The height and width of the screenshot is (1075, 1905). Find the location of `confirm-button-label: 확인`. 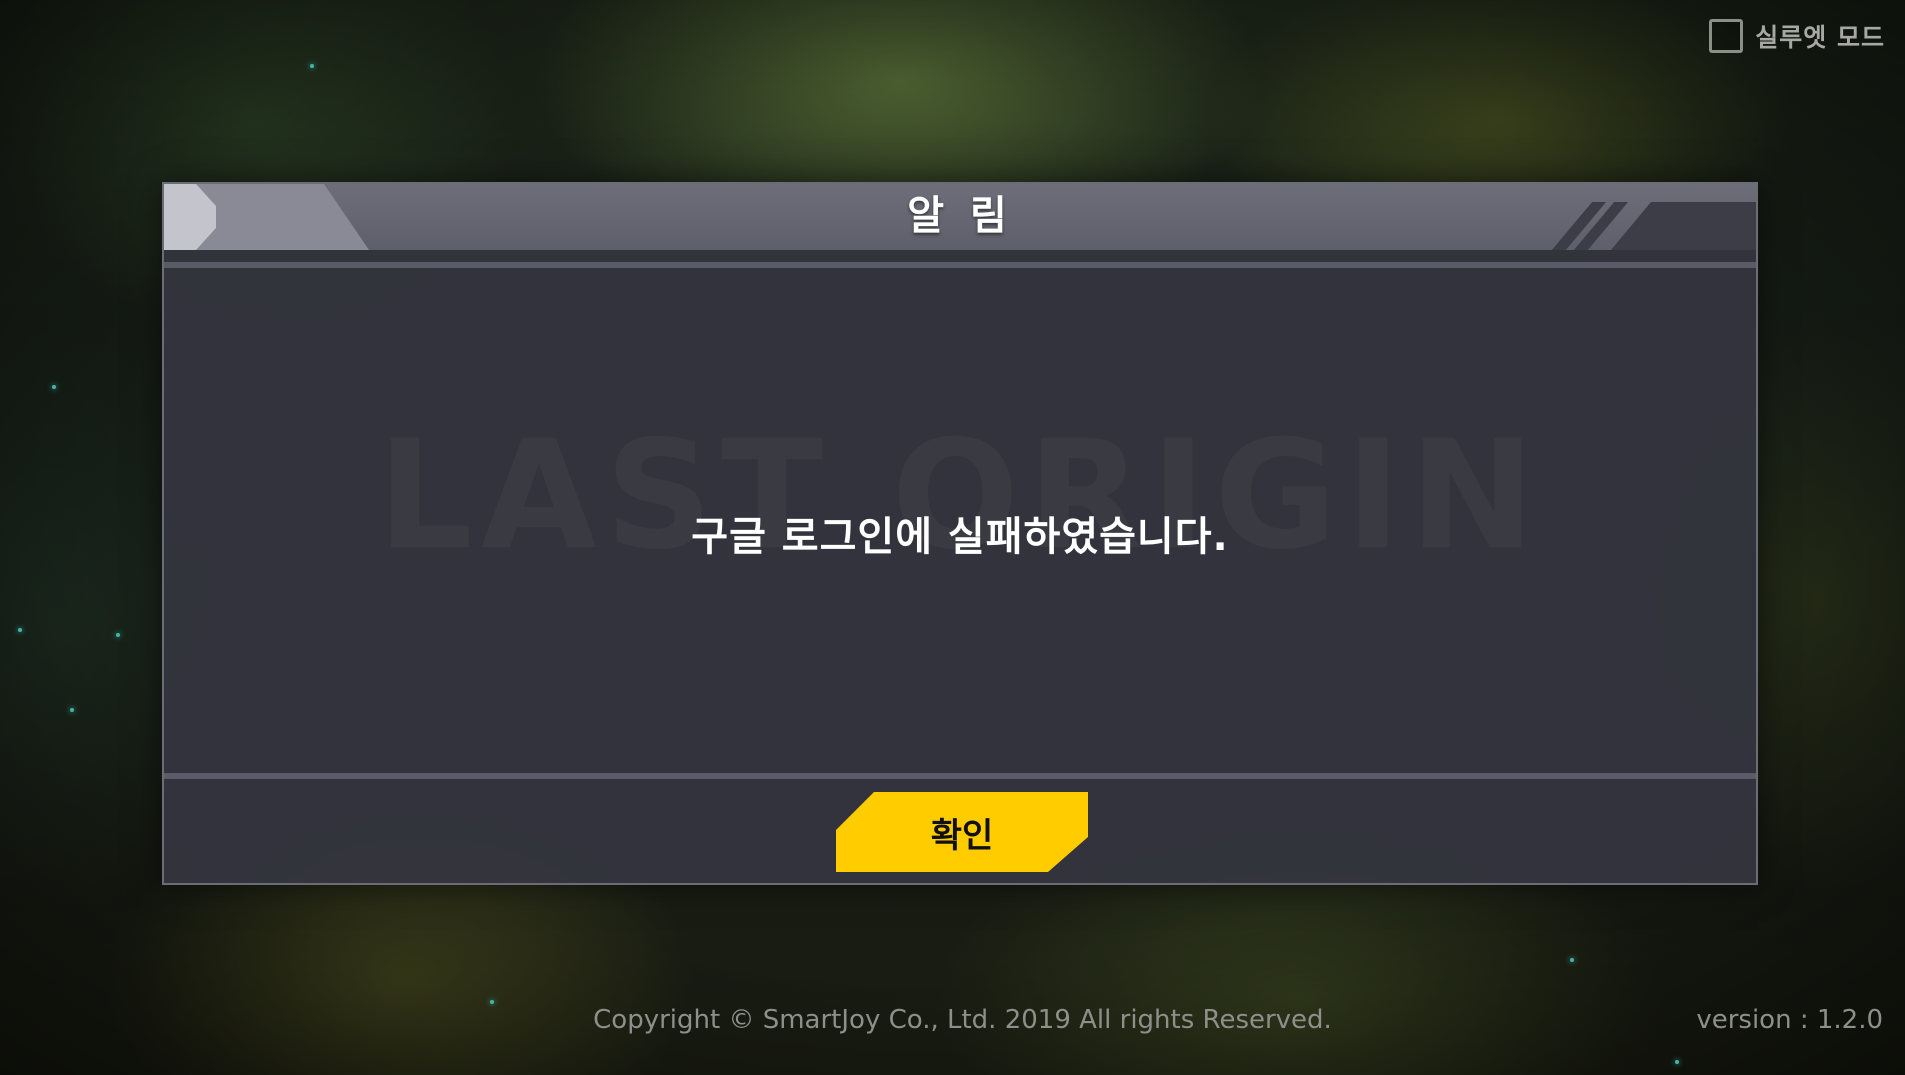

confirm-button-label: 확인 is located at coordinates (962, 835).